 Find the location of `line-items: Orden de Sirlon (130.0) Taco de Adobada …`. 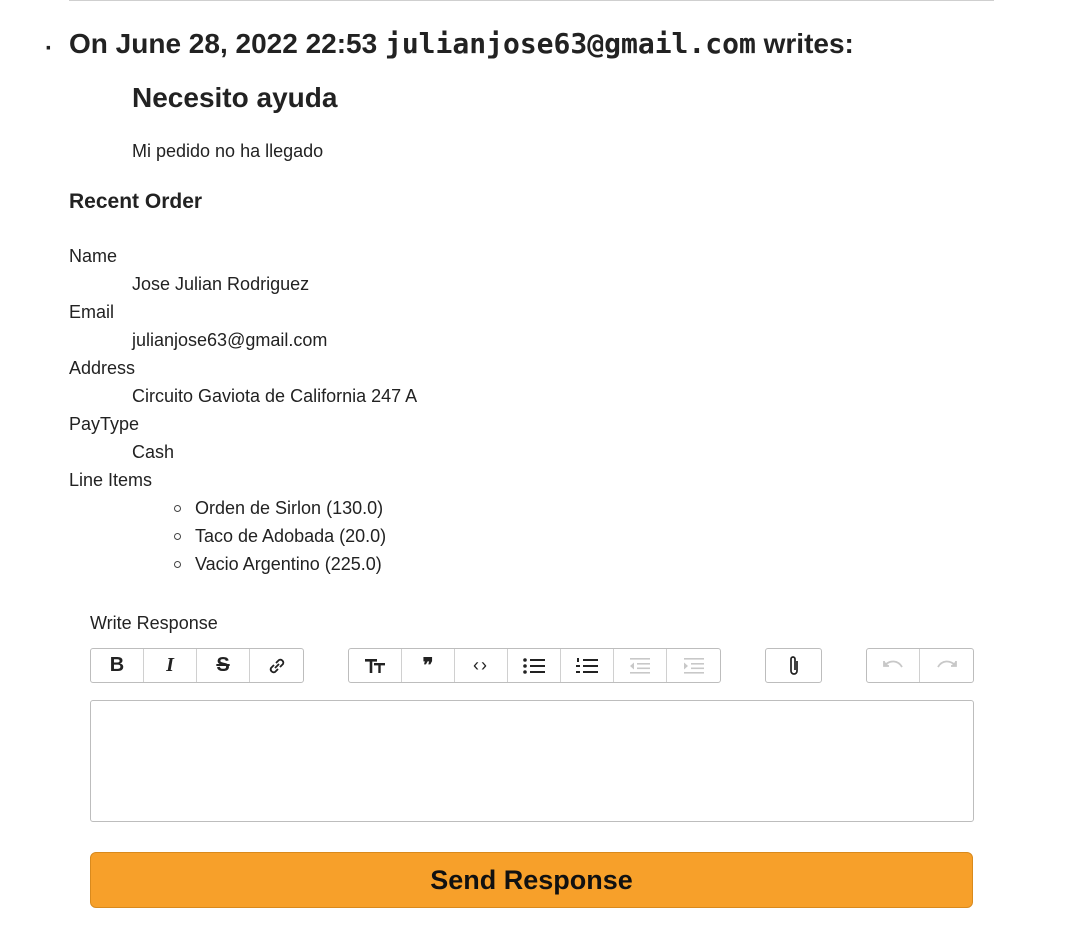

line-items: Orden de Sirlon (130.0) Taco de Adobada … is located at coordinates (243, 536).